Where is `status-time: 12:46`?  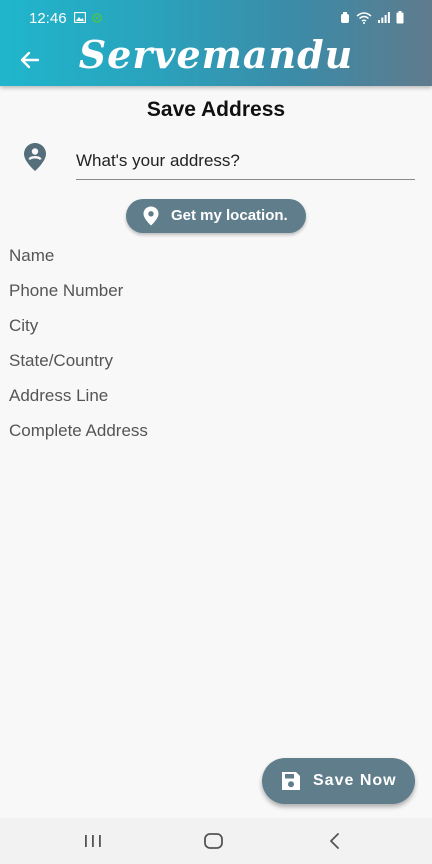
status-time: 12:46 is located at coordinates (48, 18).